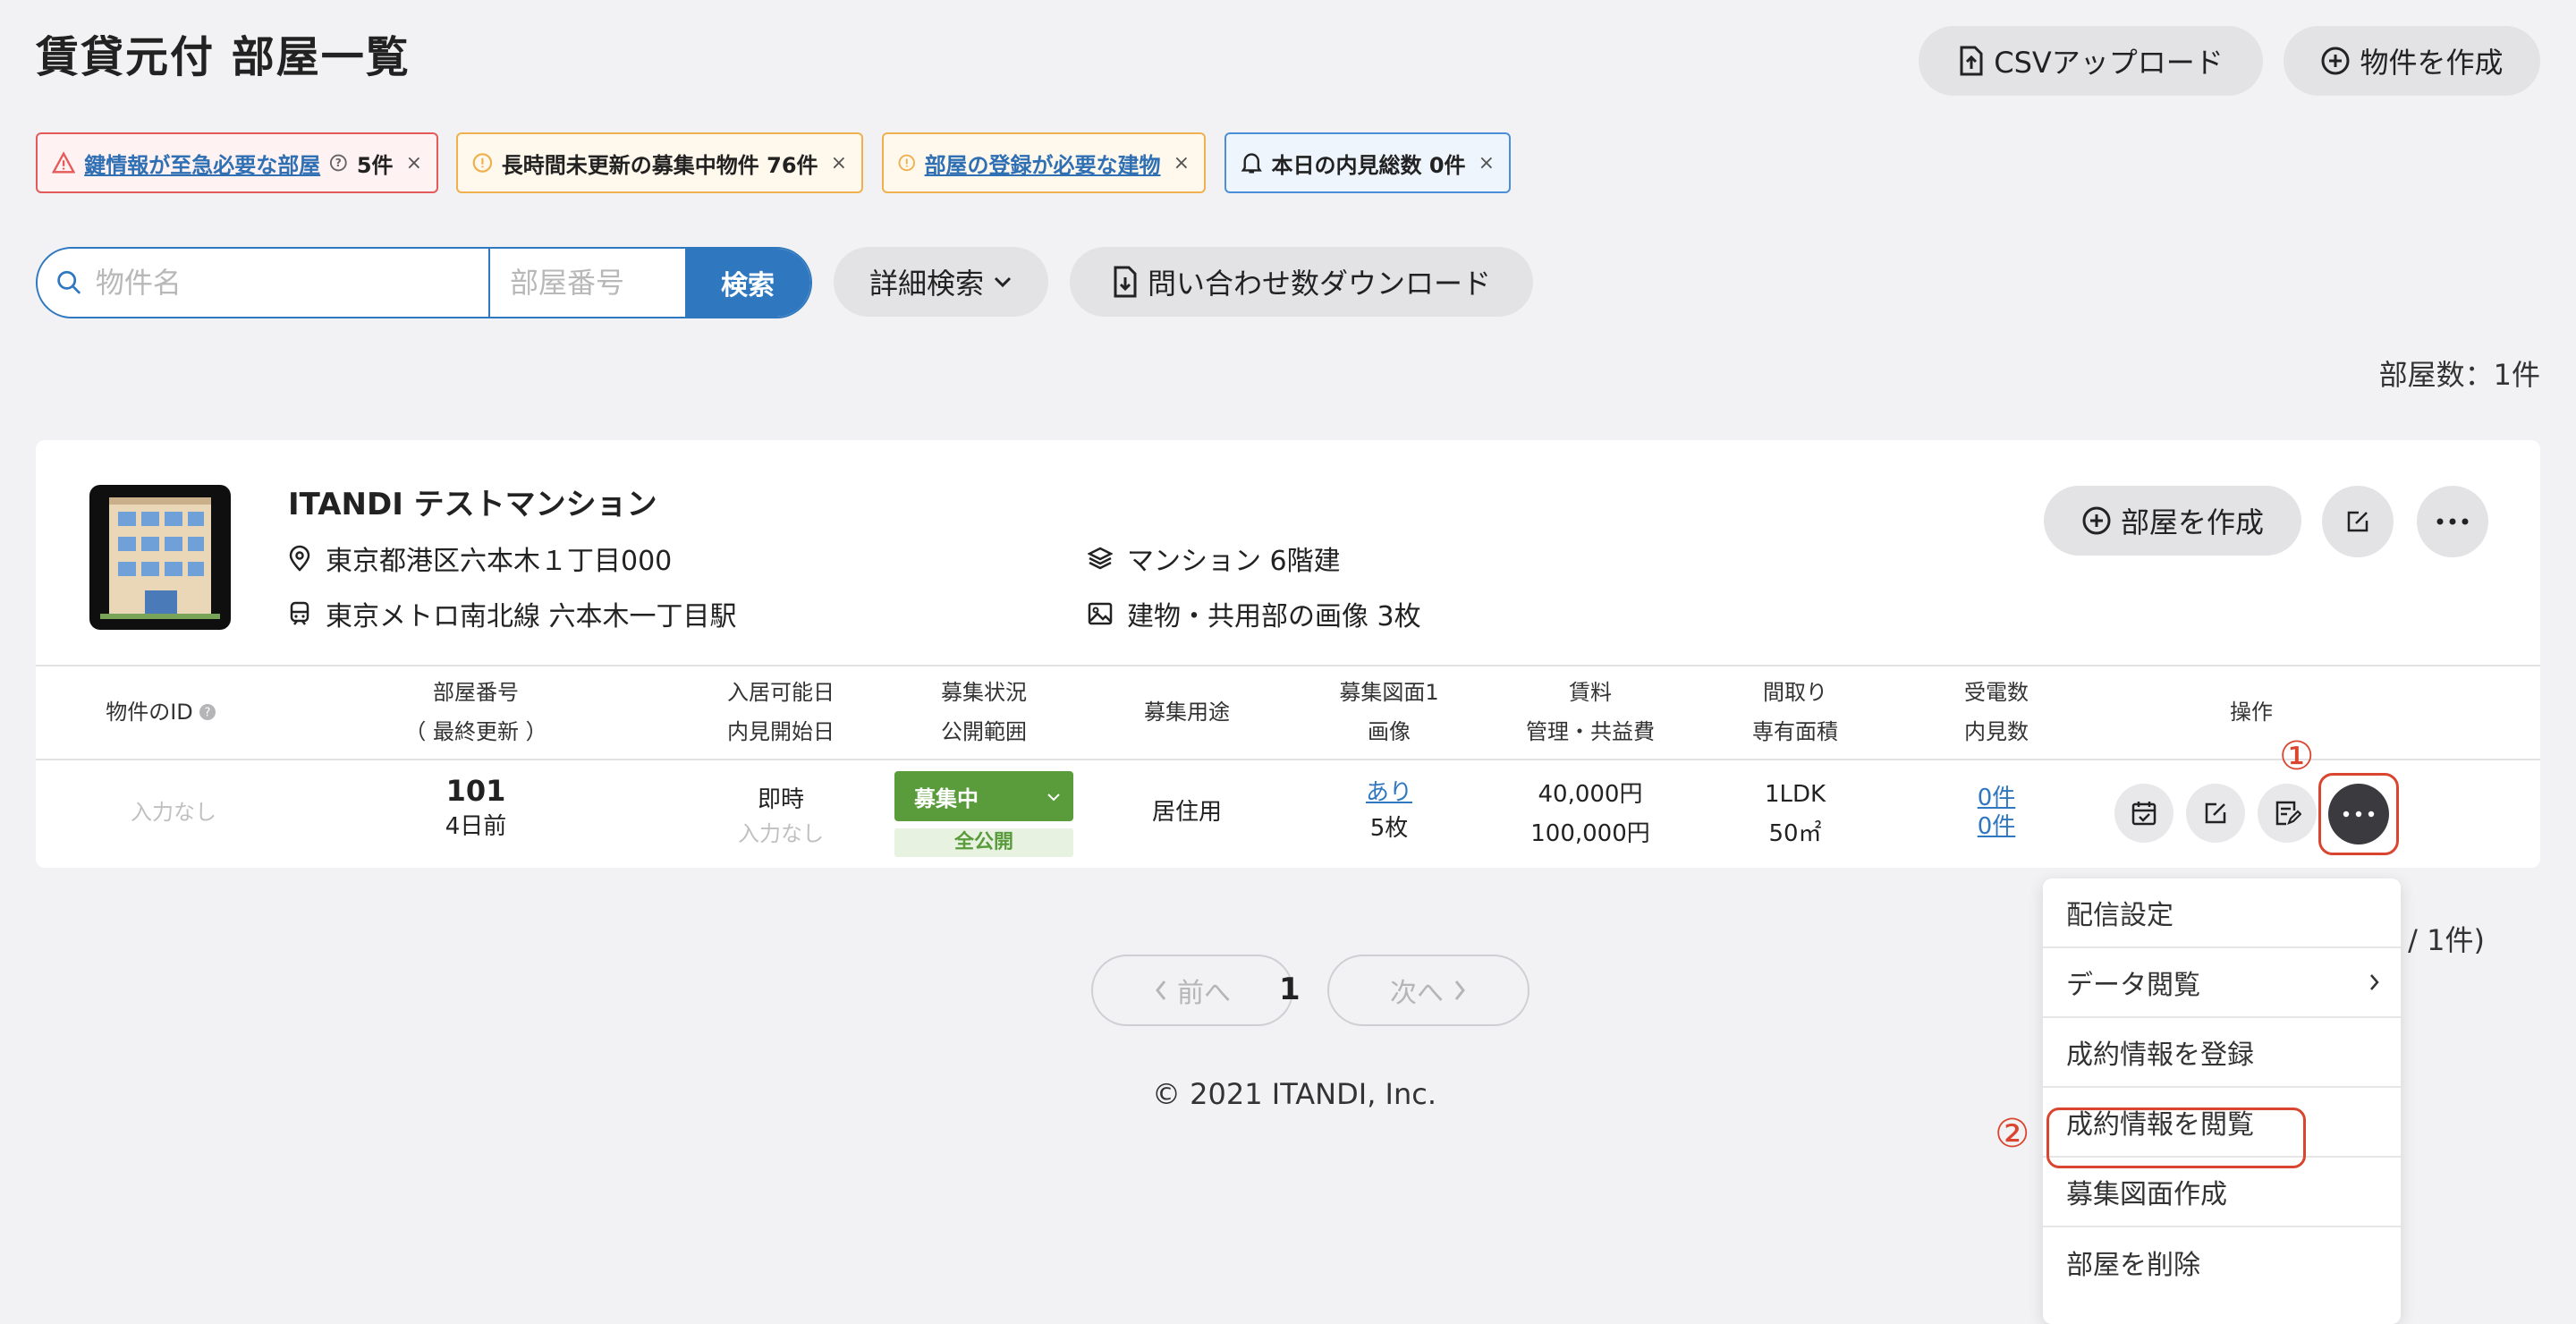 This screenshot has width=2576, height=1324. I want to click on alert-building-rooms-link: 部屋の登録が必要な建物, so click(1043, 163).